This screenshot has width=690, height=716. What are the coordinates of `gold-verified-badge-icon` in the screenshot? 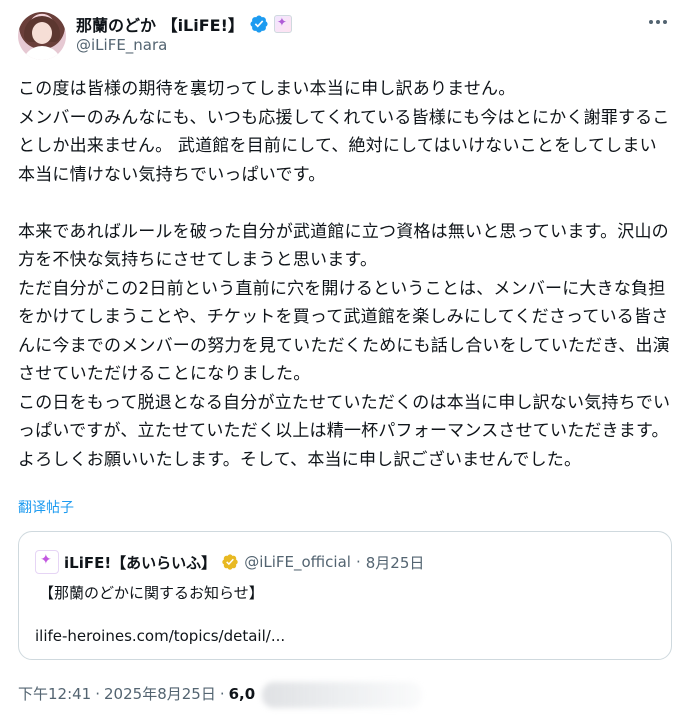 It's located at (230, 562).